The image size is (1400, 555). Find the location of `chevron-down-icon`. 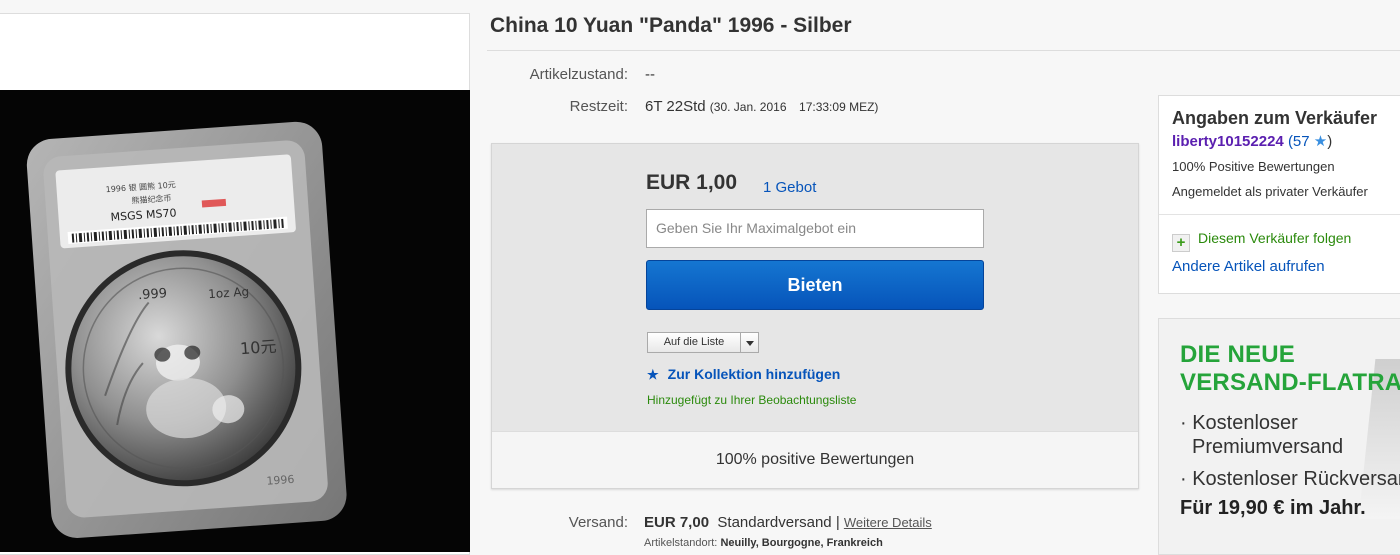

chevron-down-icon is located at coordinates (750, 343).